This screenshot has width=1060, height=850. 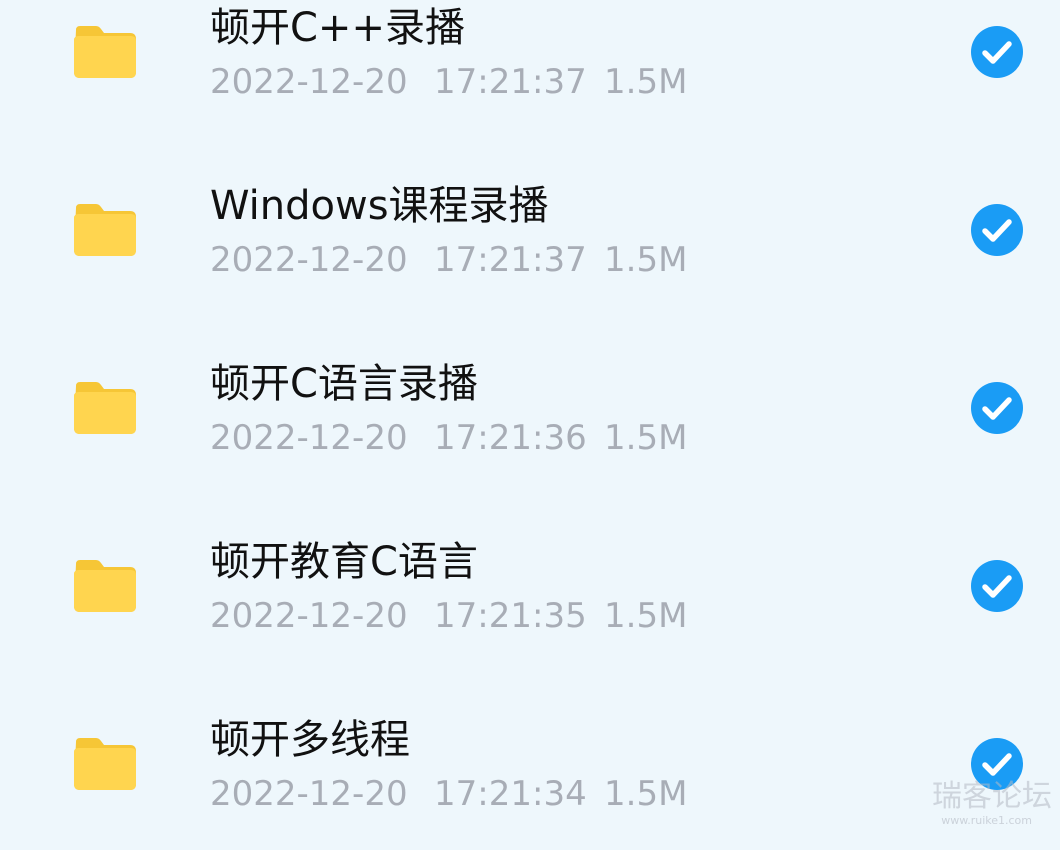 What do you see at coordinates (379, 206) in the screenshot?
I see `file-name: Windows课程录播` at bounding box center [379, 206].